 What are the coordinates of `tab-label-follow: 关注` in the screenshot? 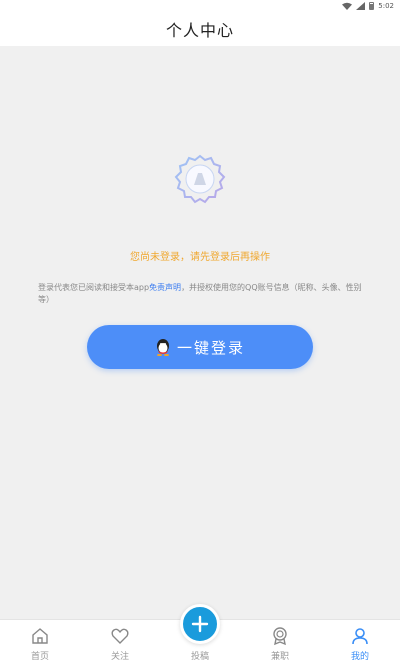 It's located at (119, 657).